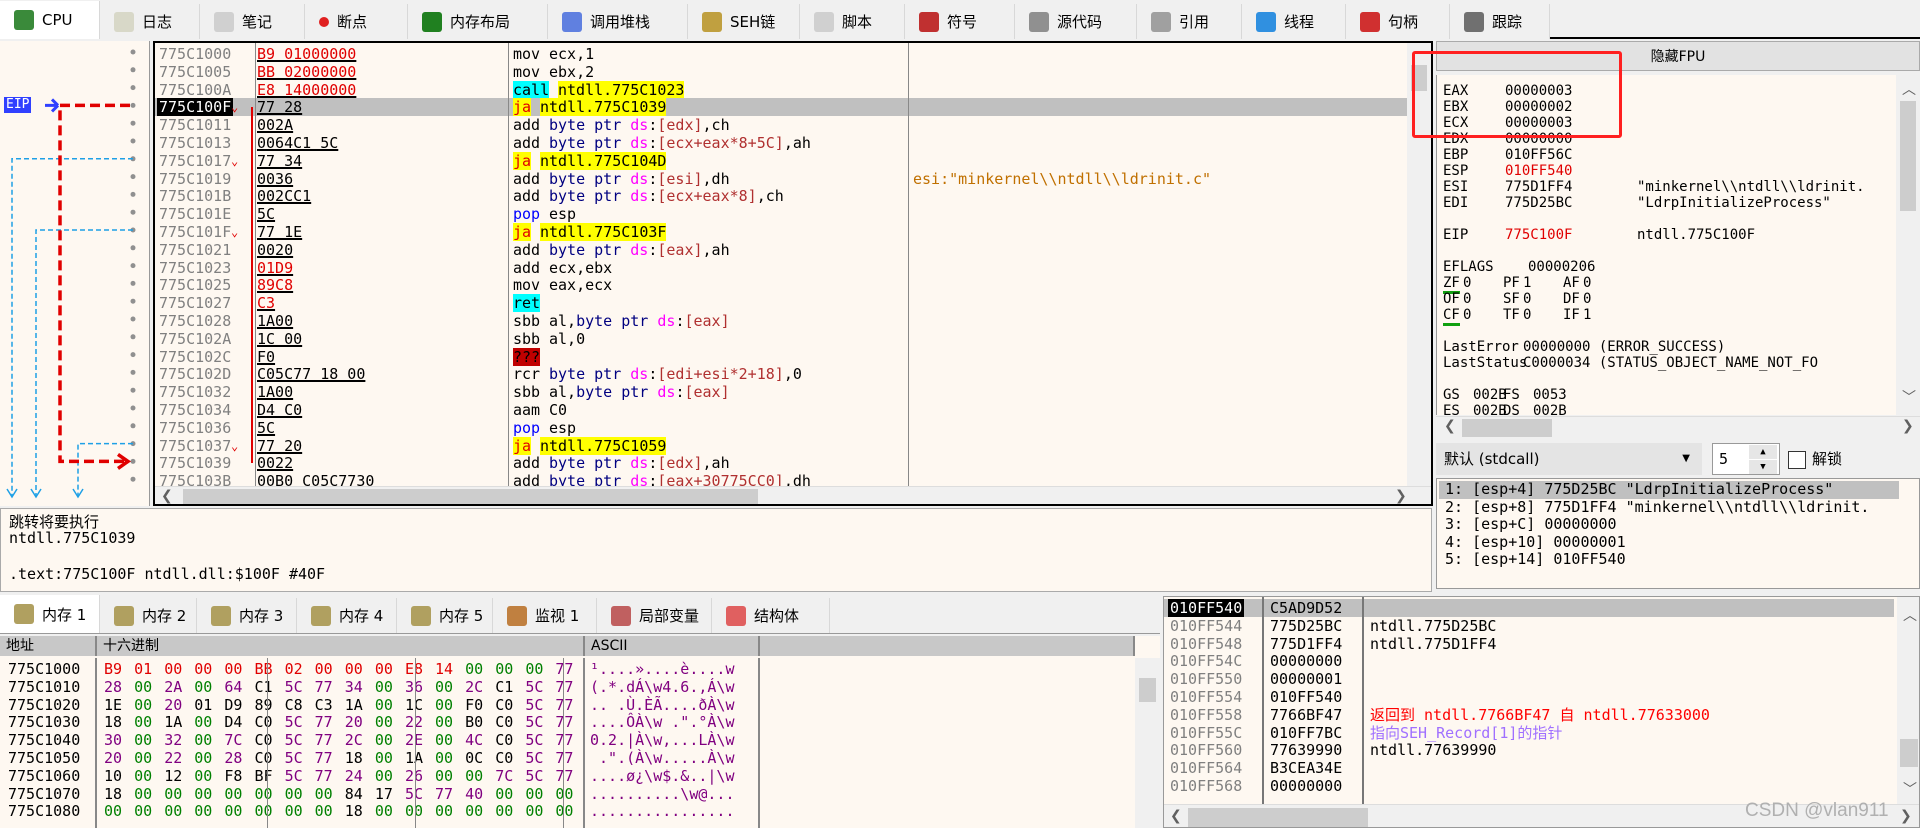  I want to click on tab-references: 引用, so click(1189, 21).